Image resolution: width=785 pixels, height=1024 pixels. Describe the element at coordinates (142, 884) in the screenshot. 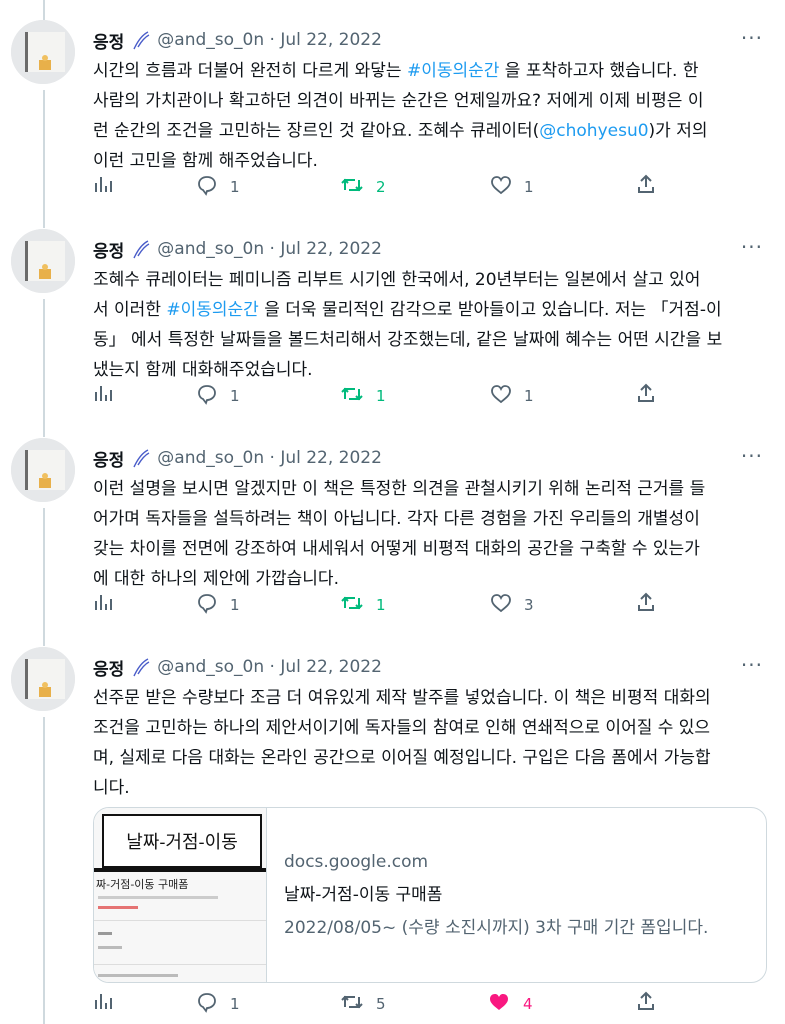

I see `thumbnail-form-title: 짜-거점-이동 구매폼` at that location.